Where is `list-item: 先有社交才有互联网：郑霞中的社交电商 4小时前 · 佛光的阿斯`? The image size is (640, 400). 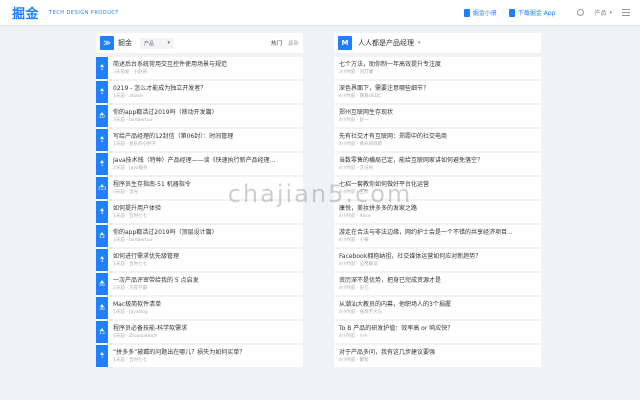 list-item: 先有社交才有互联网：郑霞中的社交电商 4小时前 · 佛光的阿斯 is located at coordinates (437, 140).